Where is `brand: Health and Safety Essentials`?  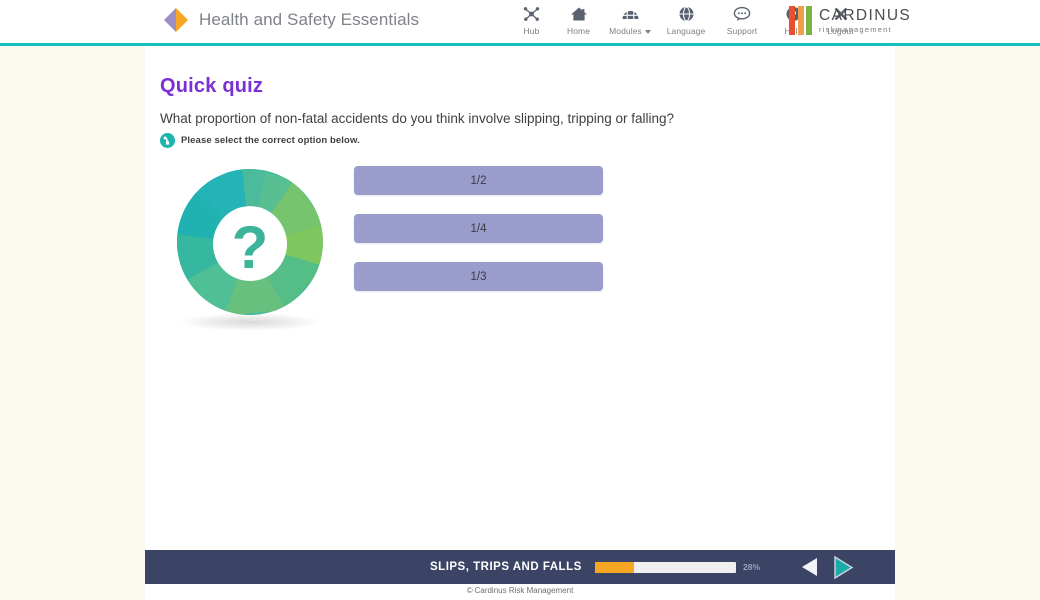
brand: Health and Safety Essentials is located at coordinates (291, 20).